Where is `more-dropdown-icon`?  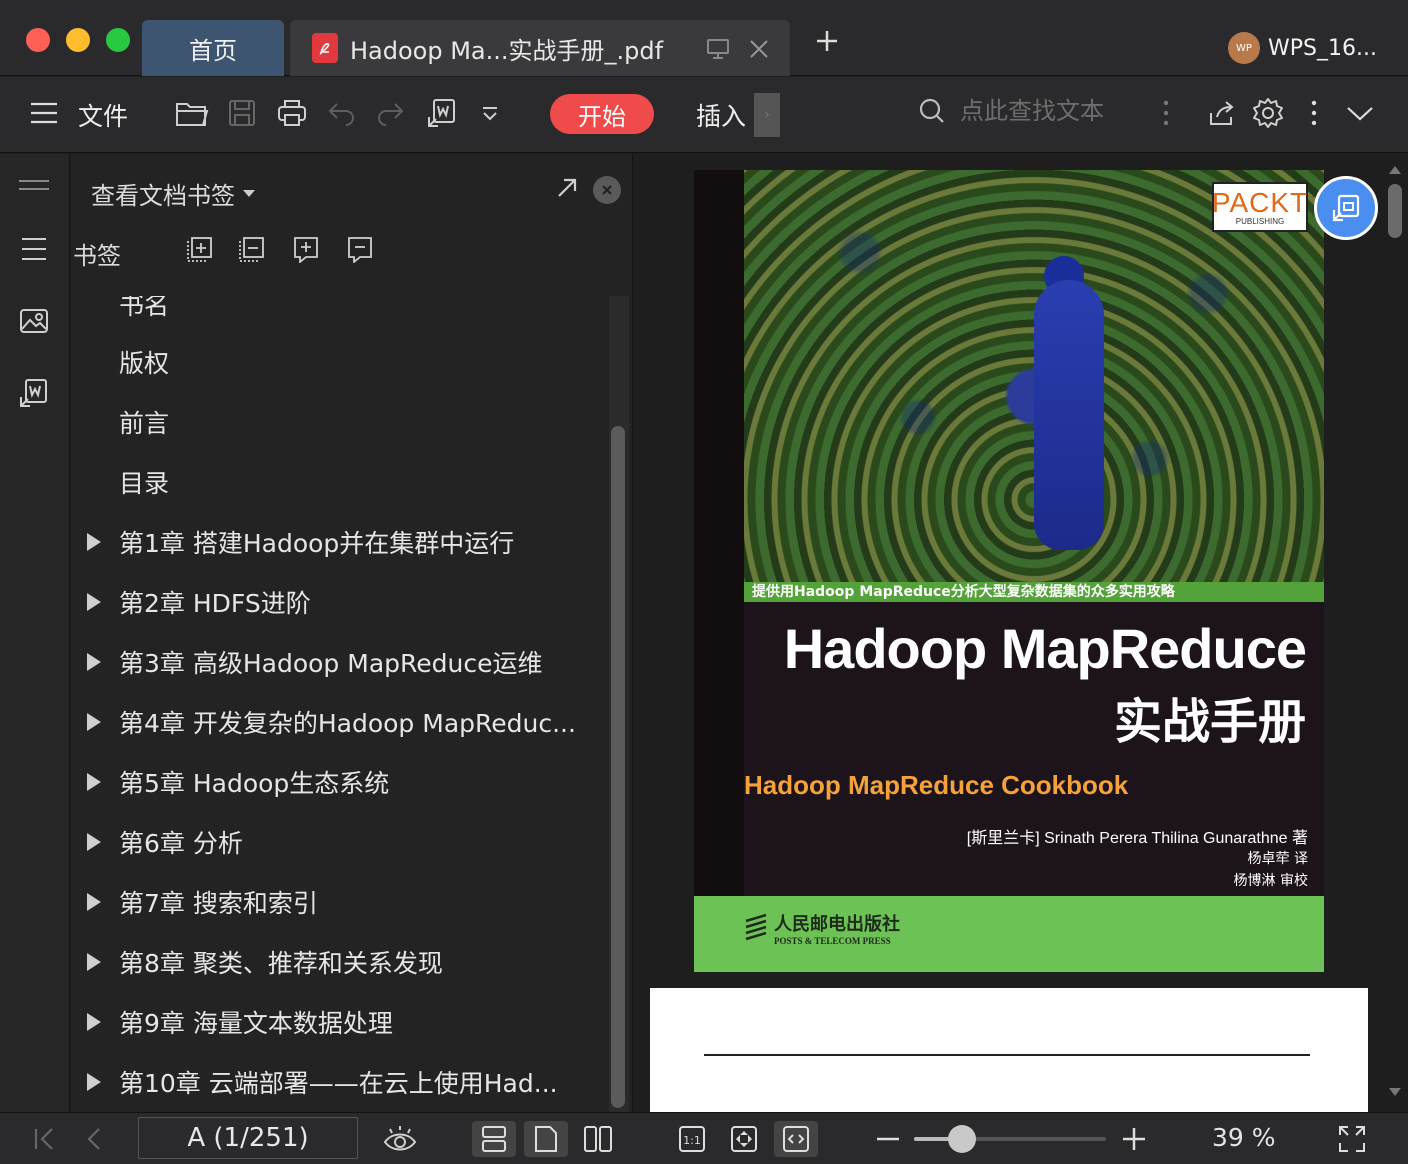 more-dropdown-icon is located at coordinates (490, 113).